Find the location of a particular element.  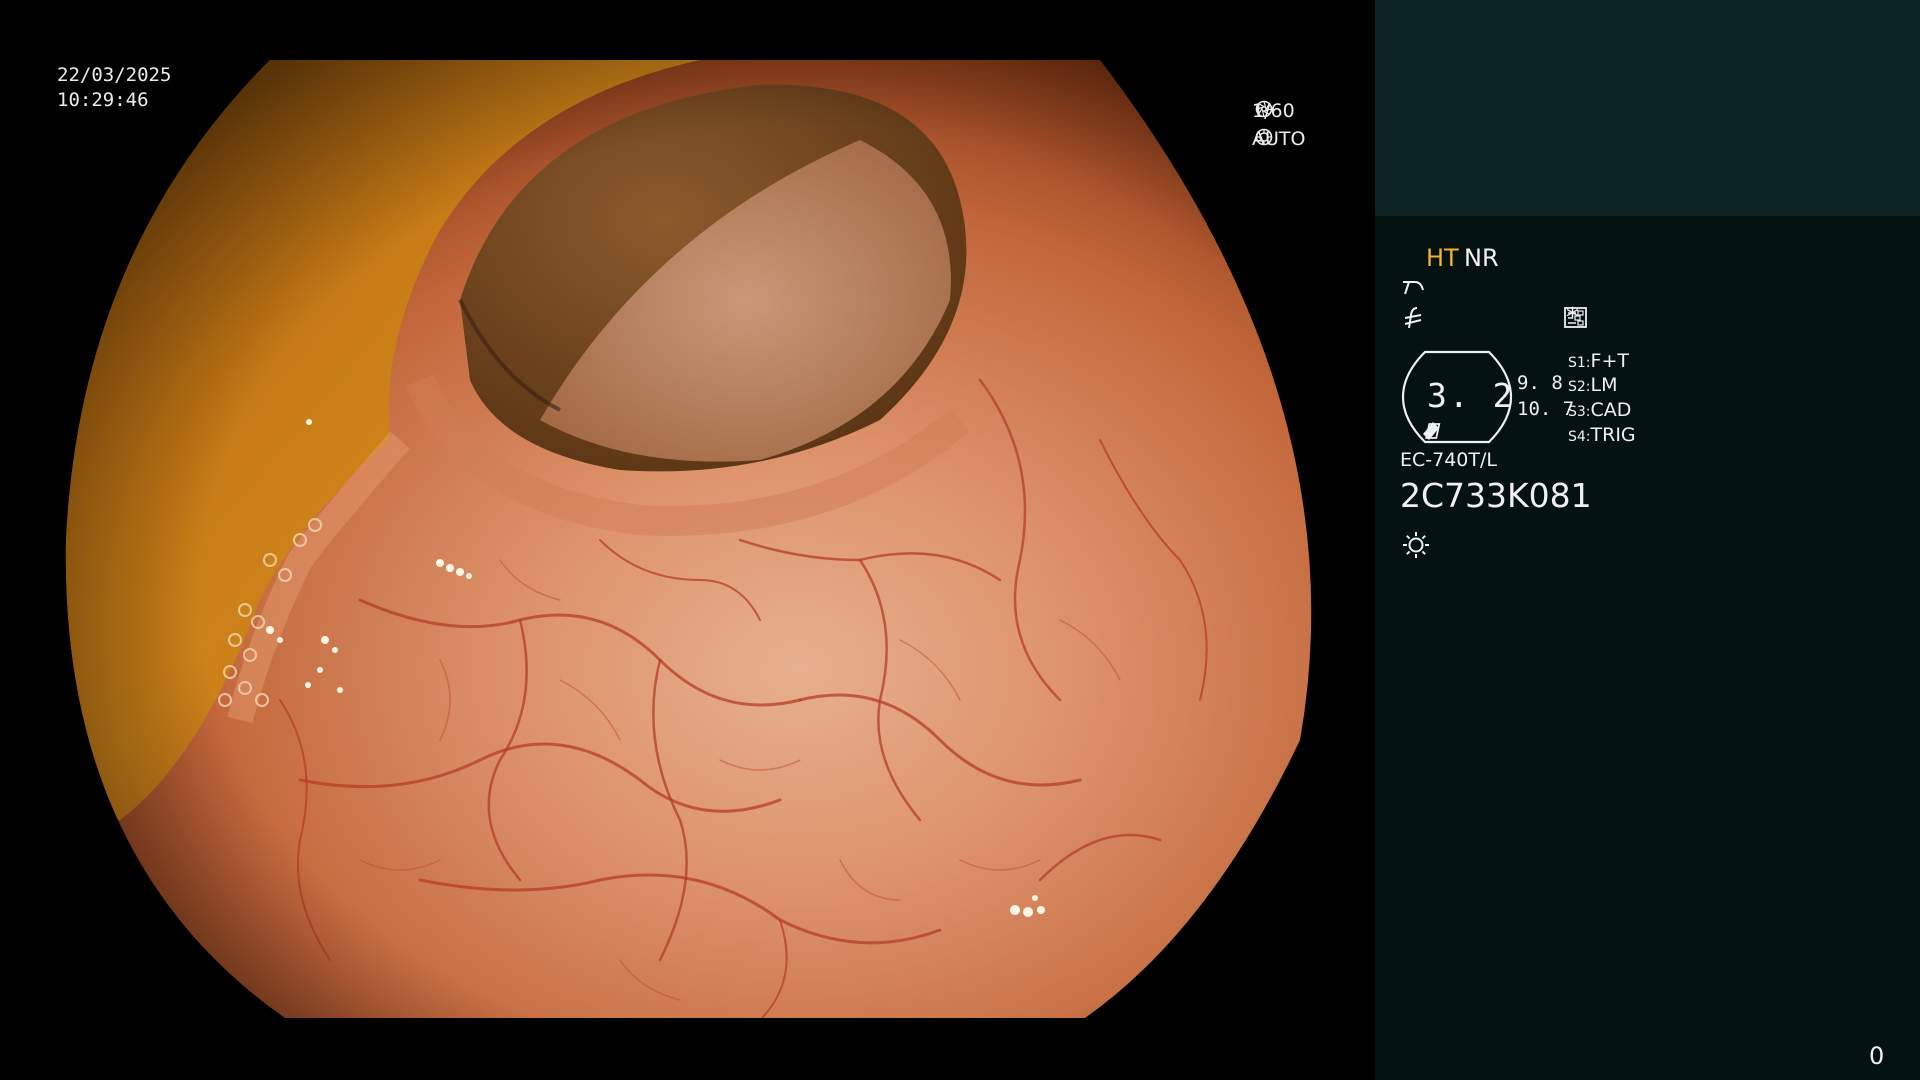

switch-key: S3: is located at coordinates (1579, 412).